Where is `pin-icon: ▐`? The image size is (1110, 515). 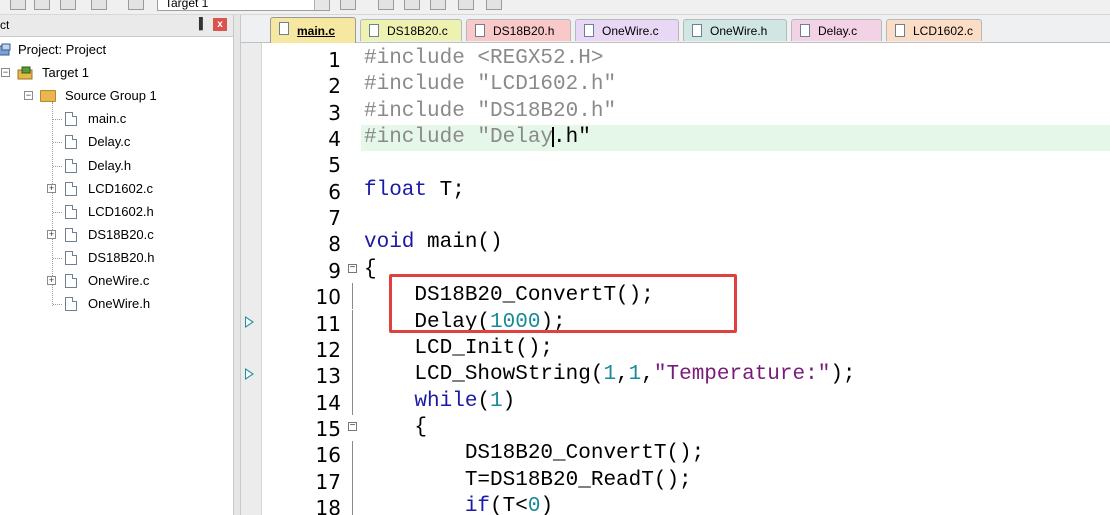
pin-icon: ▐ is located at coordinates (199, 24).